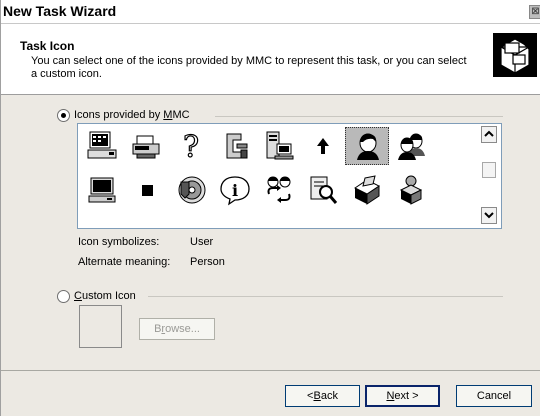 The image size is (540, 416). Describe the element at coordinates (323, 190) in the screenshot. I see `search-document-icon` at that location.